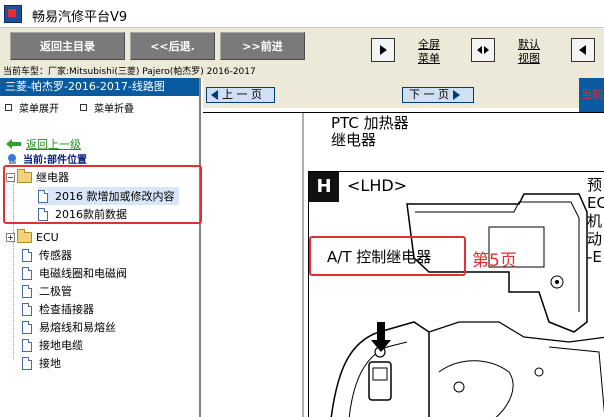 This screenshot has height=417, width=604. I want to click on default-view-link: 默认 视图, so click(529, 52).